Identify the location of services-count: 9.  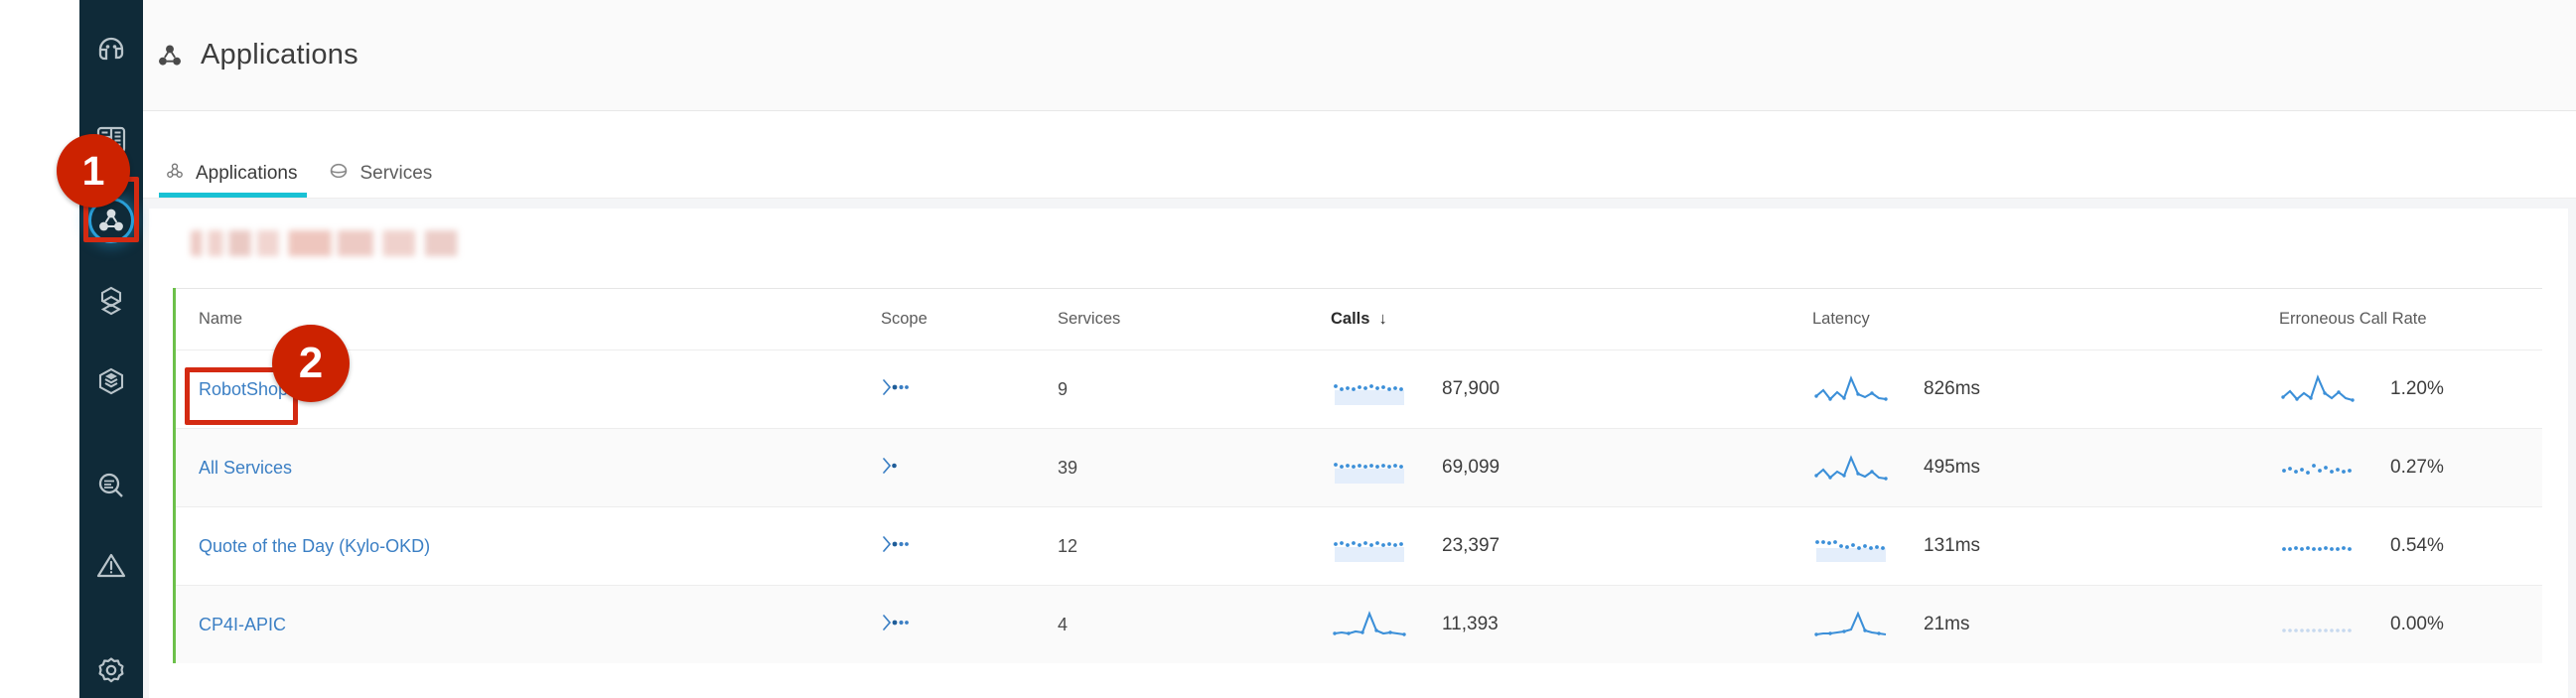
(1063, 389).